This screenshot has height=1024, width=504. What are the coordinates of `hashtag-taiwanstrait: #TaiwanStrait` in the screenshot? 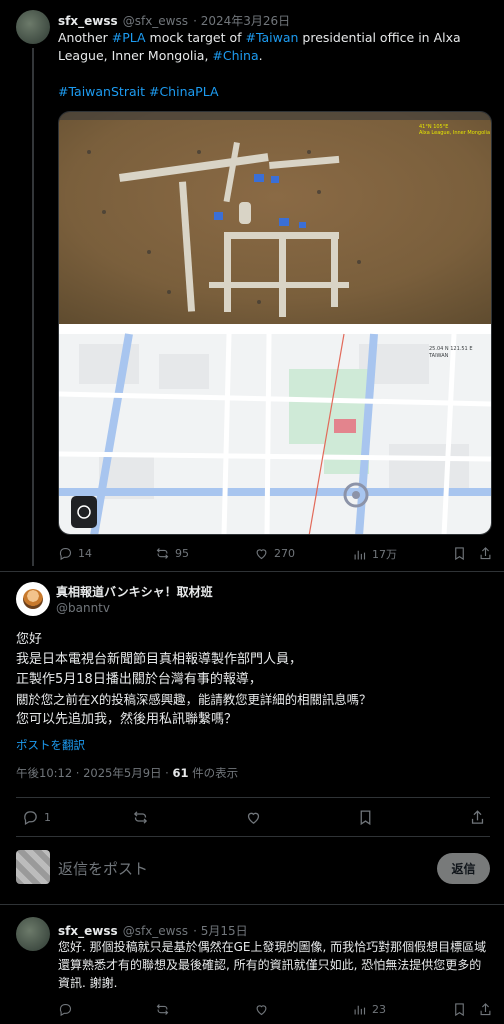 It's located at (101, 91).